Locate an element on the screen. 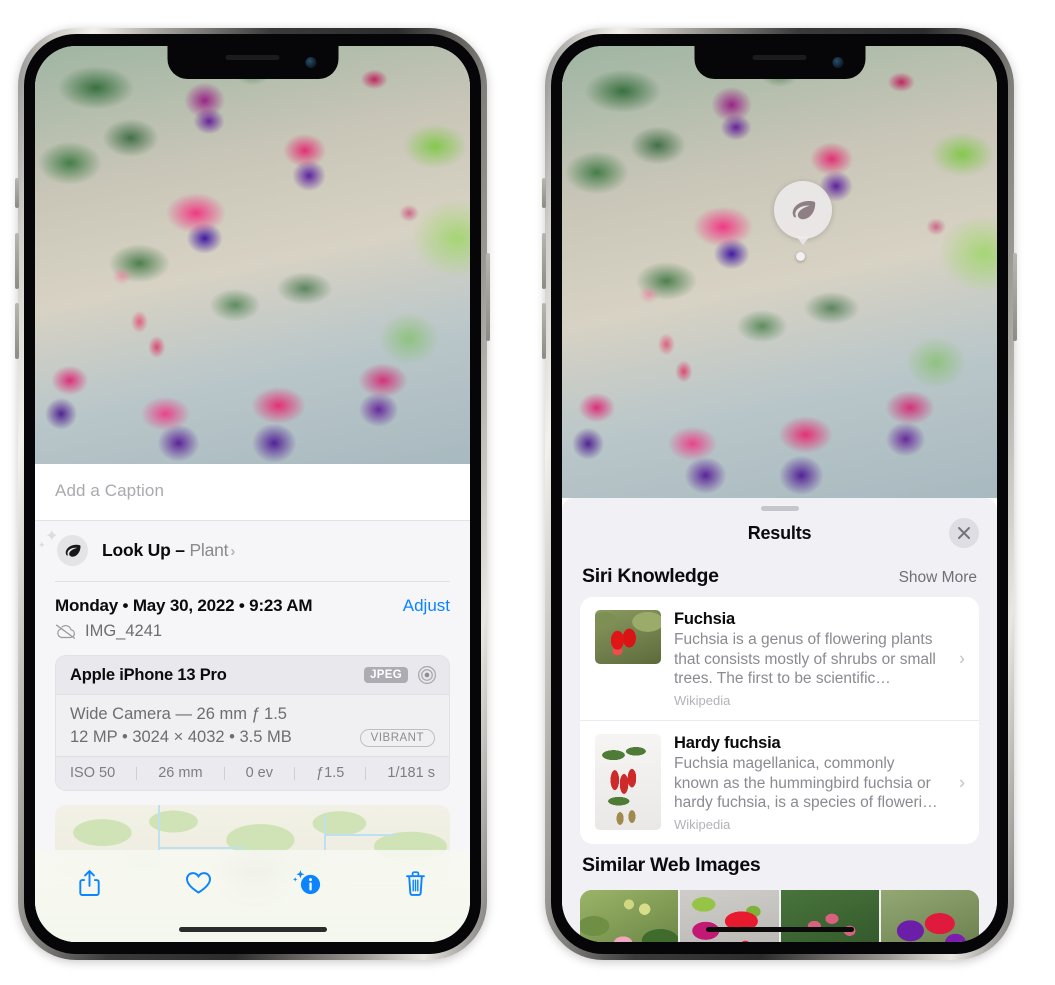 The width and height of the screenshot is (1055, 985). camera-lens-line: Wide Camera — 26 mm ƒ 1.5 is located at coordinates (178, 714).